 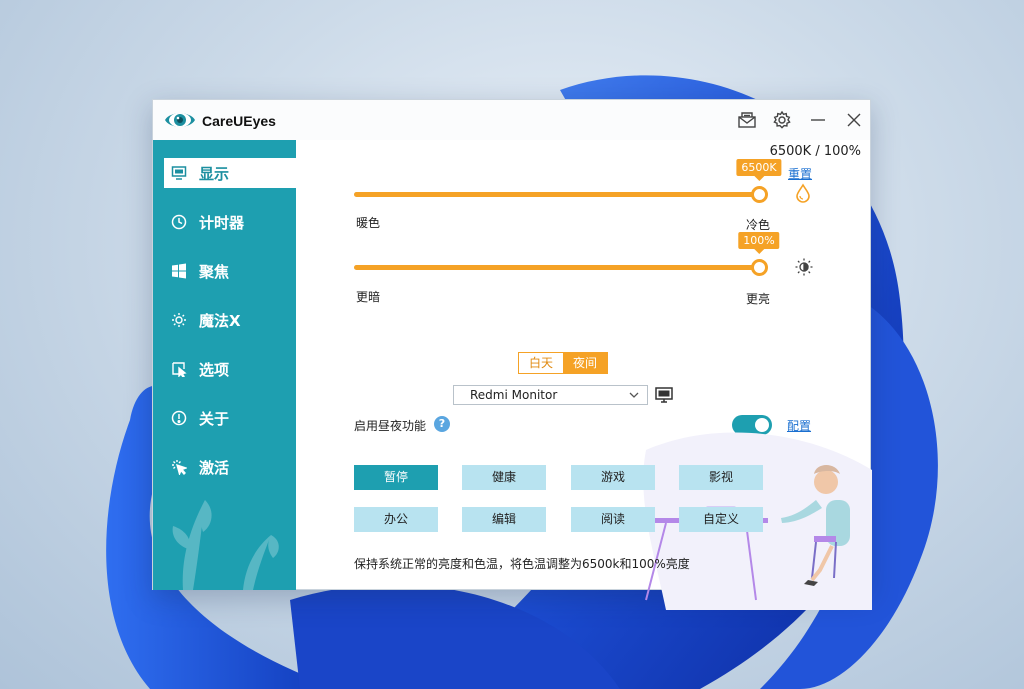 What do you see at coordinates (396, 519) in the screenshot?
I see `preset-office: 办公` at bounding box center [396, 519].